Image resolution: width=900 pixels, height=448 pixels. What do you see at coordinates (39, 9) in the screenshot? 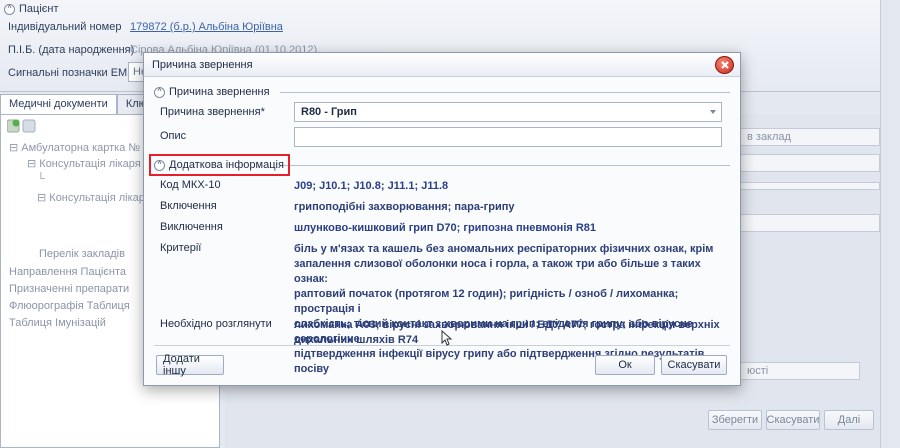
I see `patient-section-title: Пацієнт` at bounding box center [39, 9].